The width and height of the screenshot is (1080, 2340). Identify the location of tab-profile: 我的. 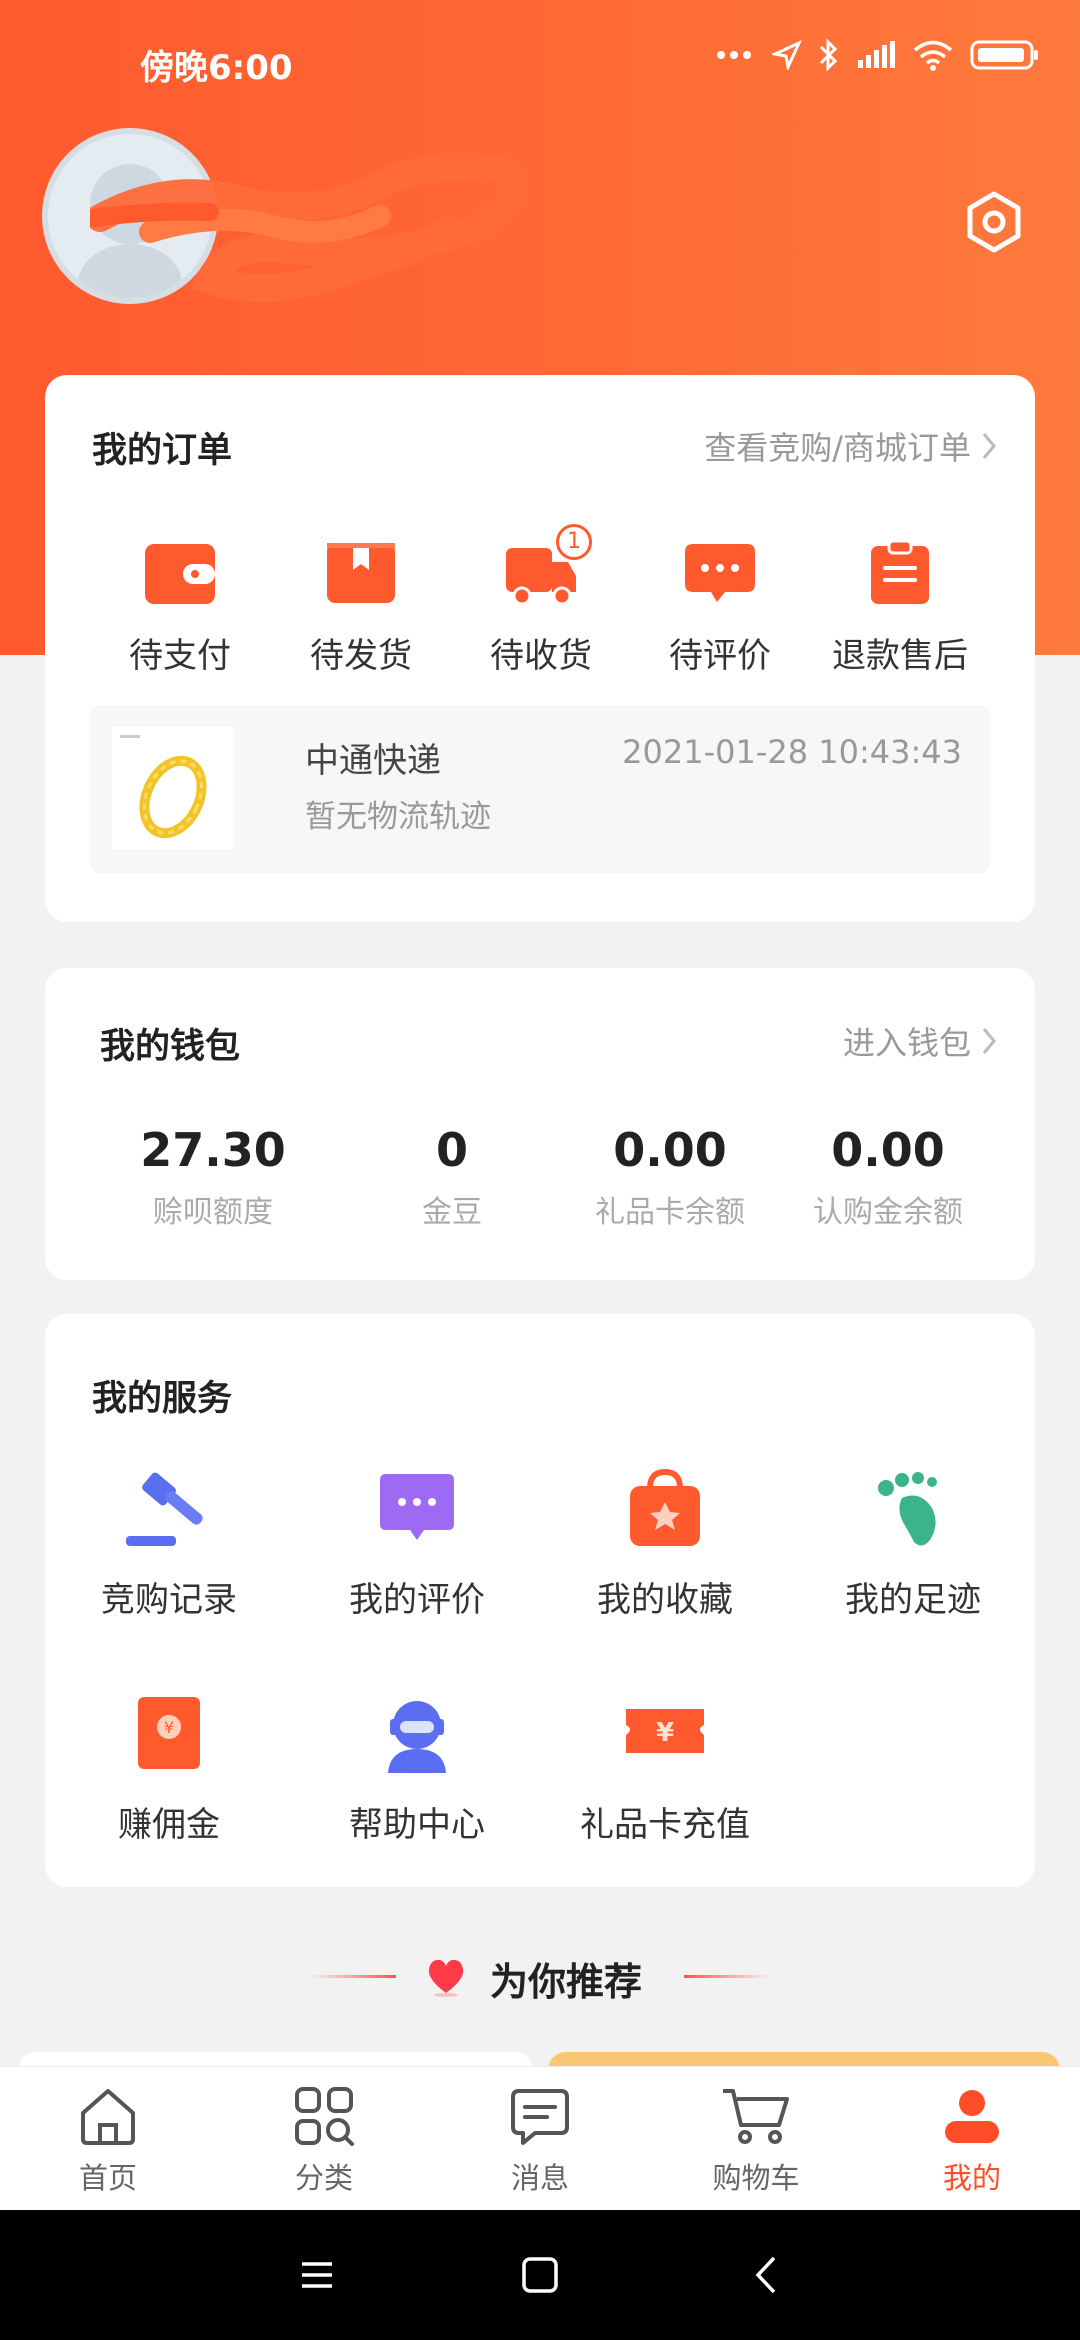
(972, 2141).